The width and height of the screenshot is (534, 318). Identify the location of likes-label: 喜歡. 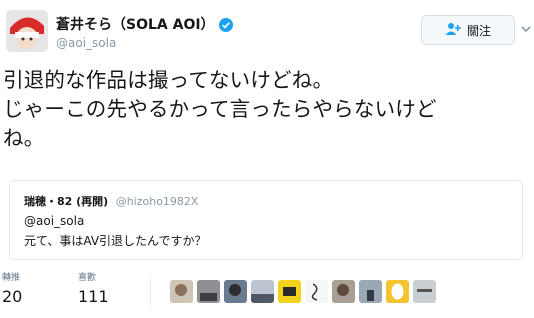
(87, 278).